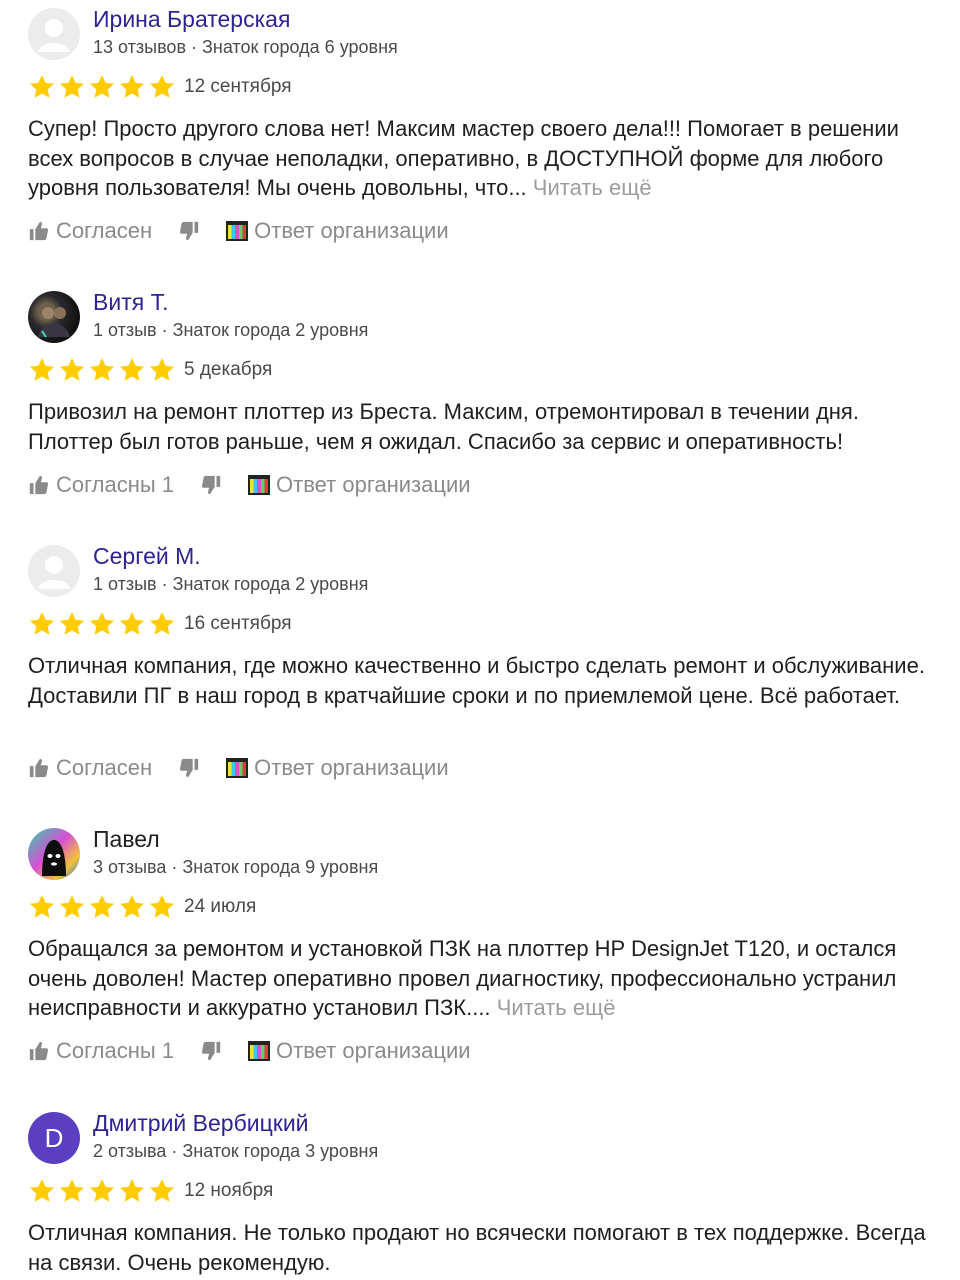  I want to click on review-date: 24 июля, so click(220, 906).